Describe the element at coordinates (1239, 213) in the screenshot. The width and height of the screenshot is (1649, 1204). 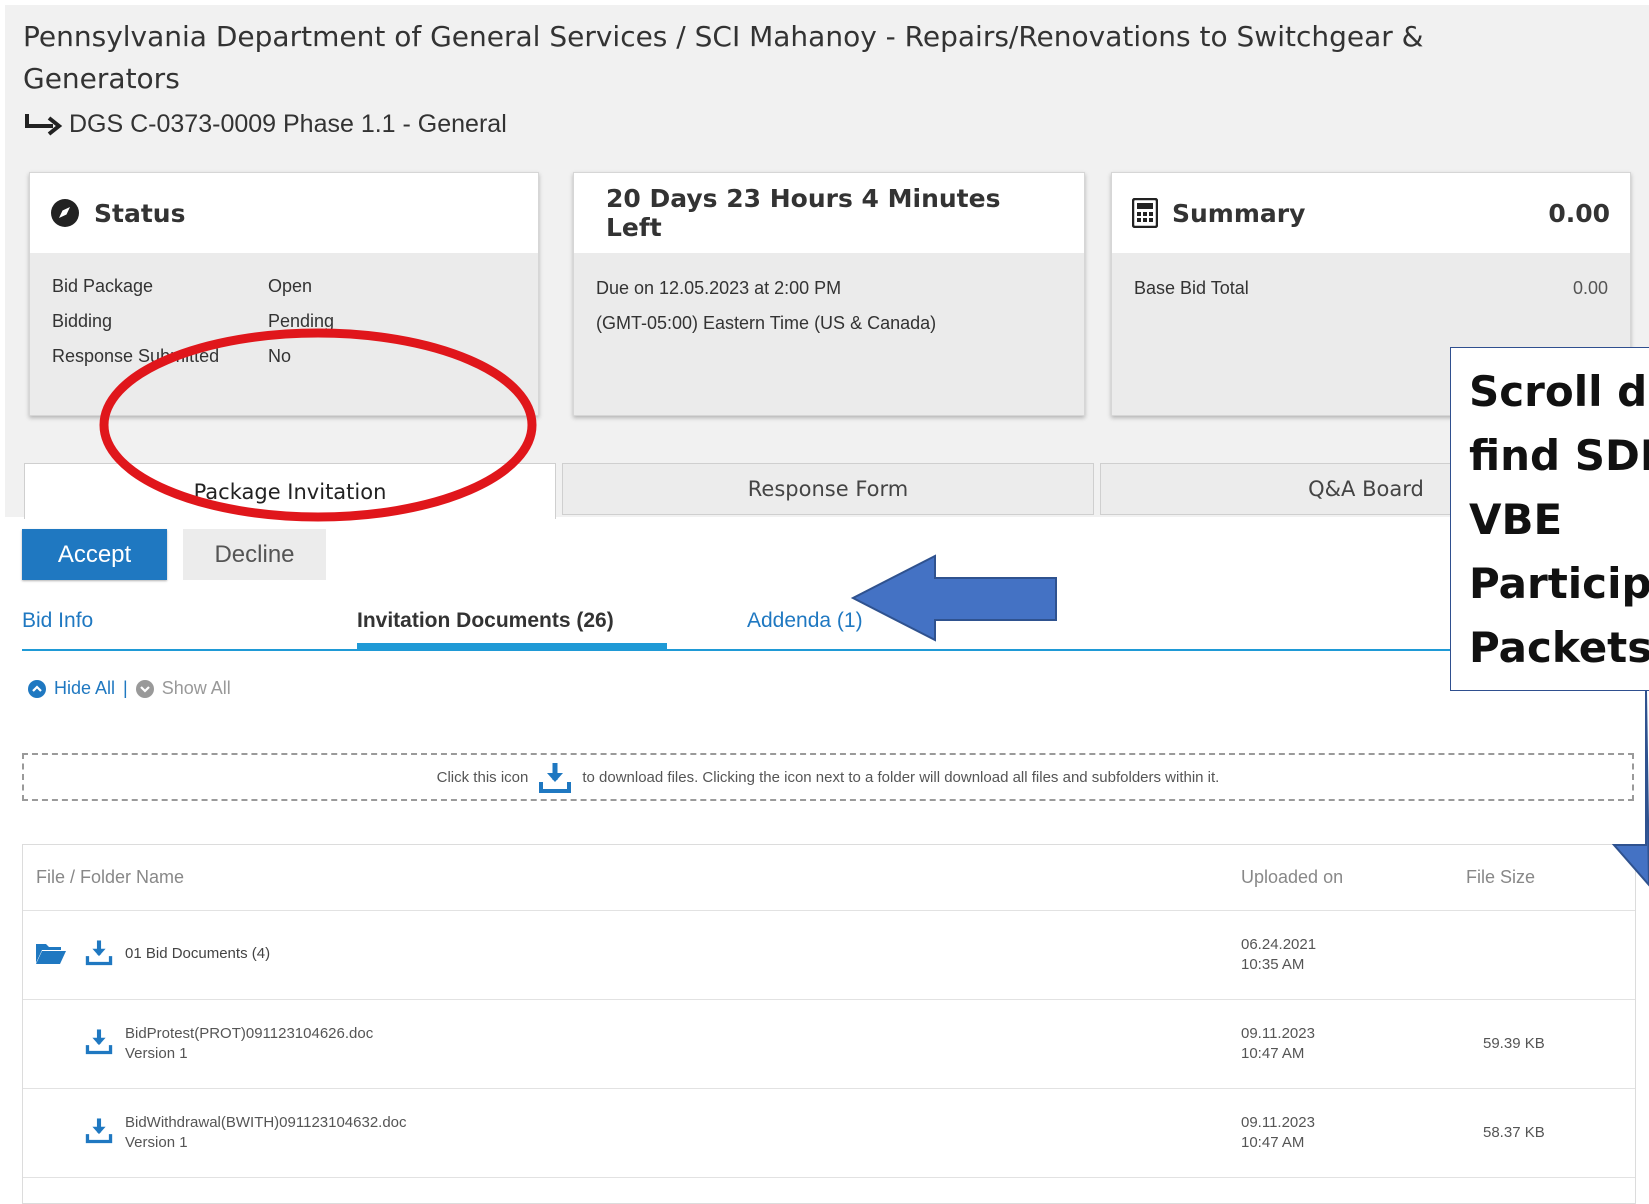
I see `summary-title: Summary` at that location.